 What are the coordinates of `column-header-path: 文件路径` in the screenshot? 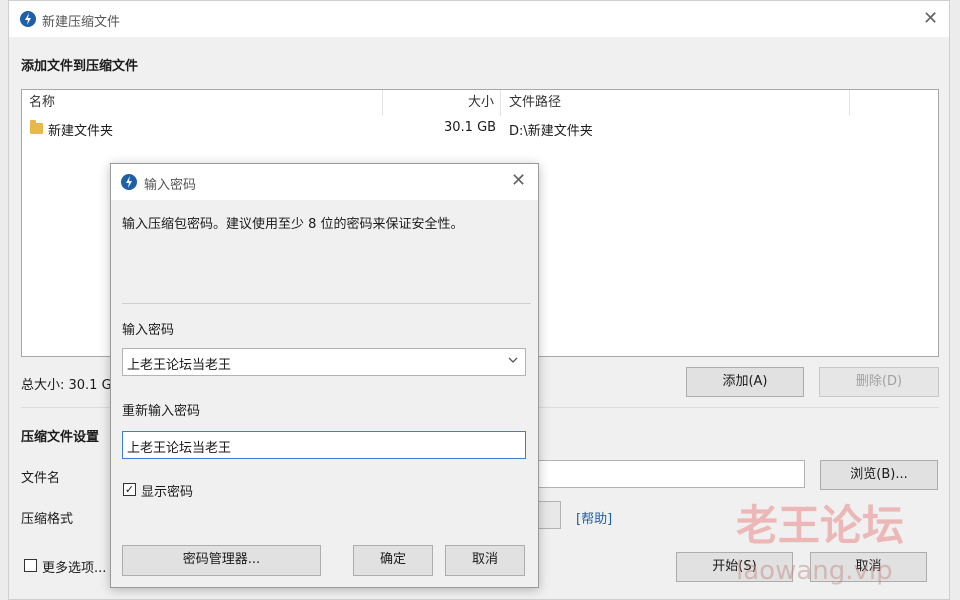 It's located at (535, 103).